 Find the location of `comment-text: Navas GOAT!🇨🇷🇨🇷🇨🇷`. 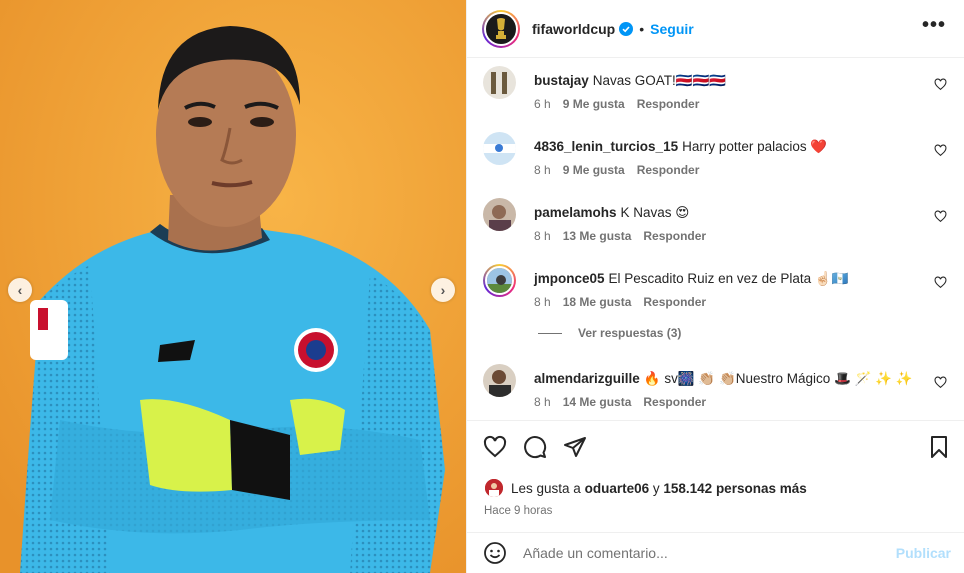

comment-text: Navas GOAT!🇨🇷🇨🇷🇨🇷 is located at coordinates (659, 80).